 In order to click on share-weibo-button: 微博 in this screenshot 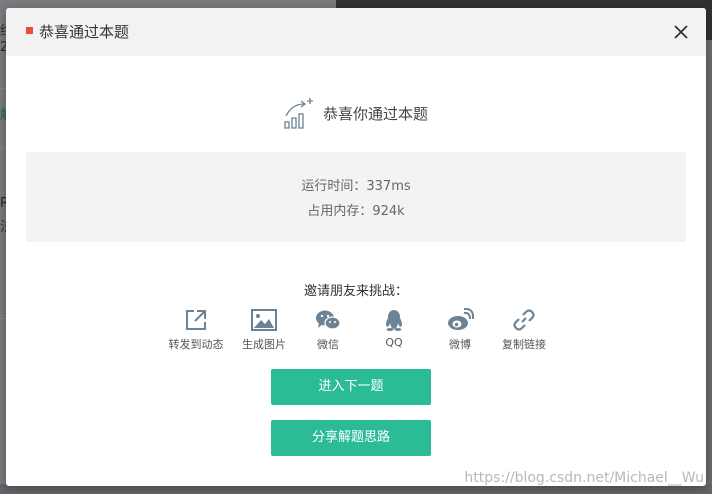, I will do `click(460, 330)`.